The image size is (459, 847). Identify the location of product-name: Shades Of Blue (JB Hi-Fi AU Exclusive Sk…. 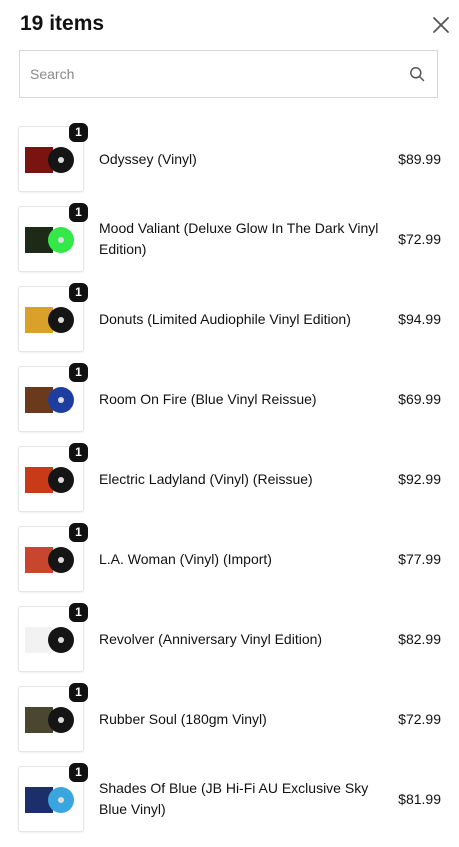
(240, 799).